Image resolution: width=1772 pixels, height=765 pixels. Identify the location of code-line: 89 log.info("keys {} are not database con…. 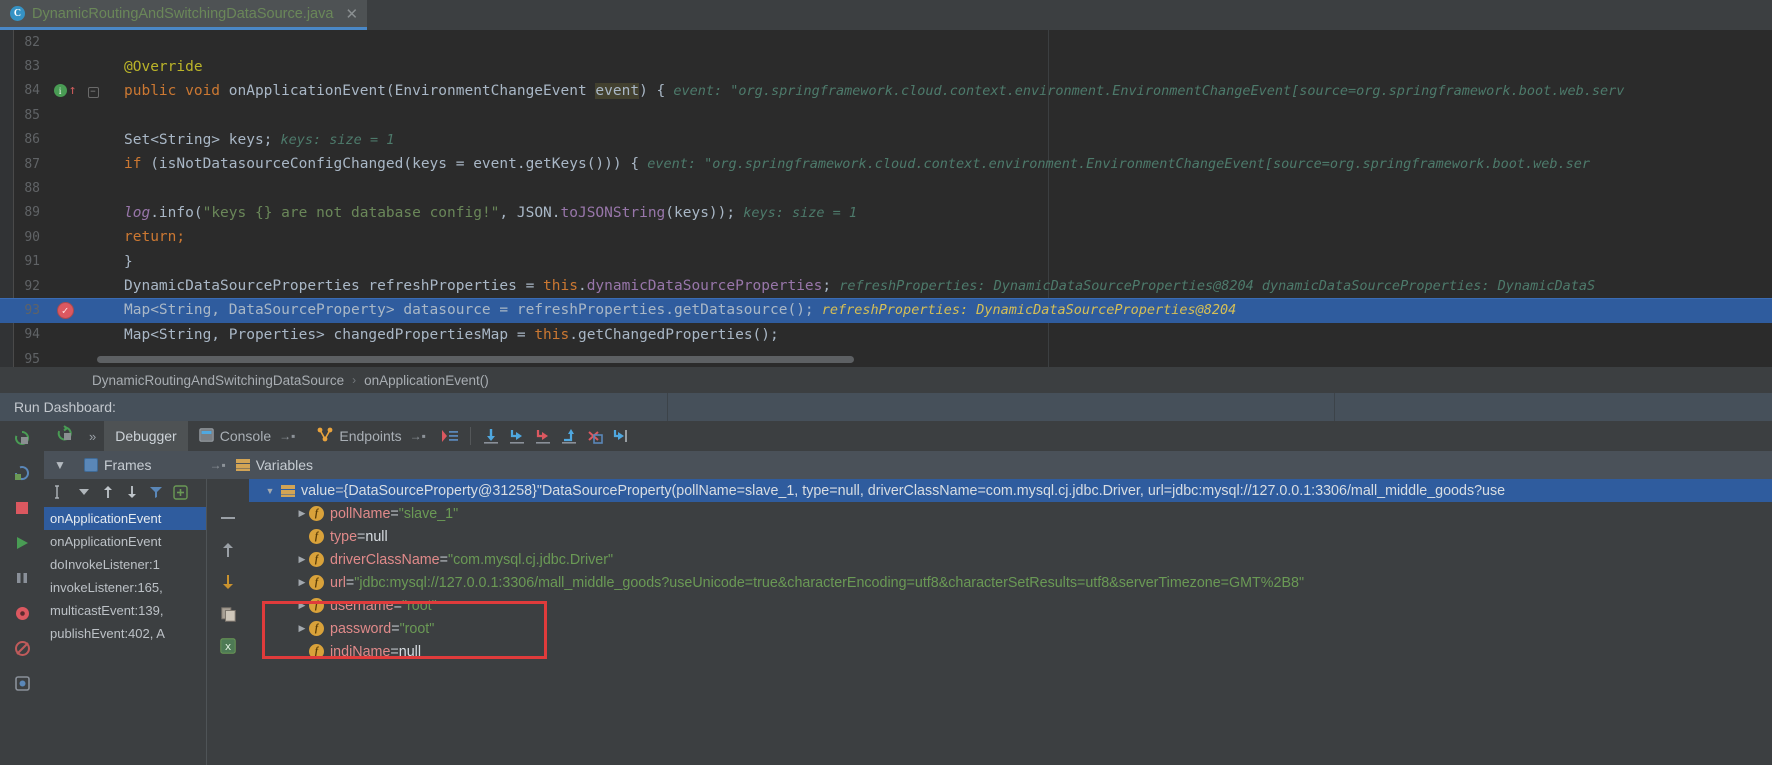
(886, 213).